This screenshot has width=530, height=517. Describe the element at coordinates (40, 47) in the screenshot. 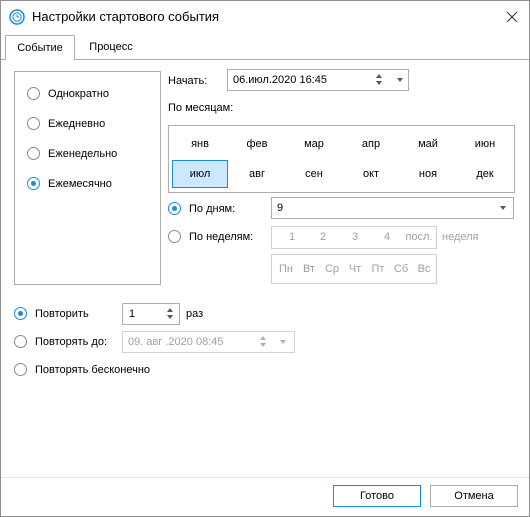

I see `tab-event: Событие` at that location.